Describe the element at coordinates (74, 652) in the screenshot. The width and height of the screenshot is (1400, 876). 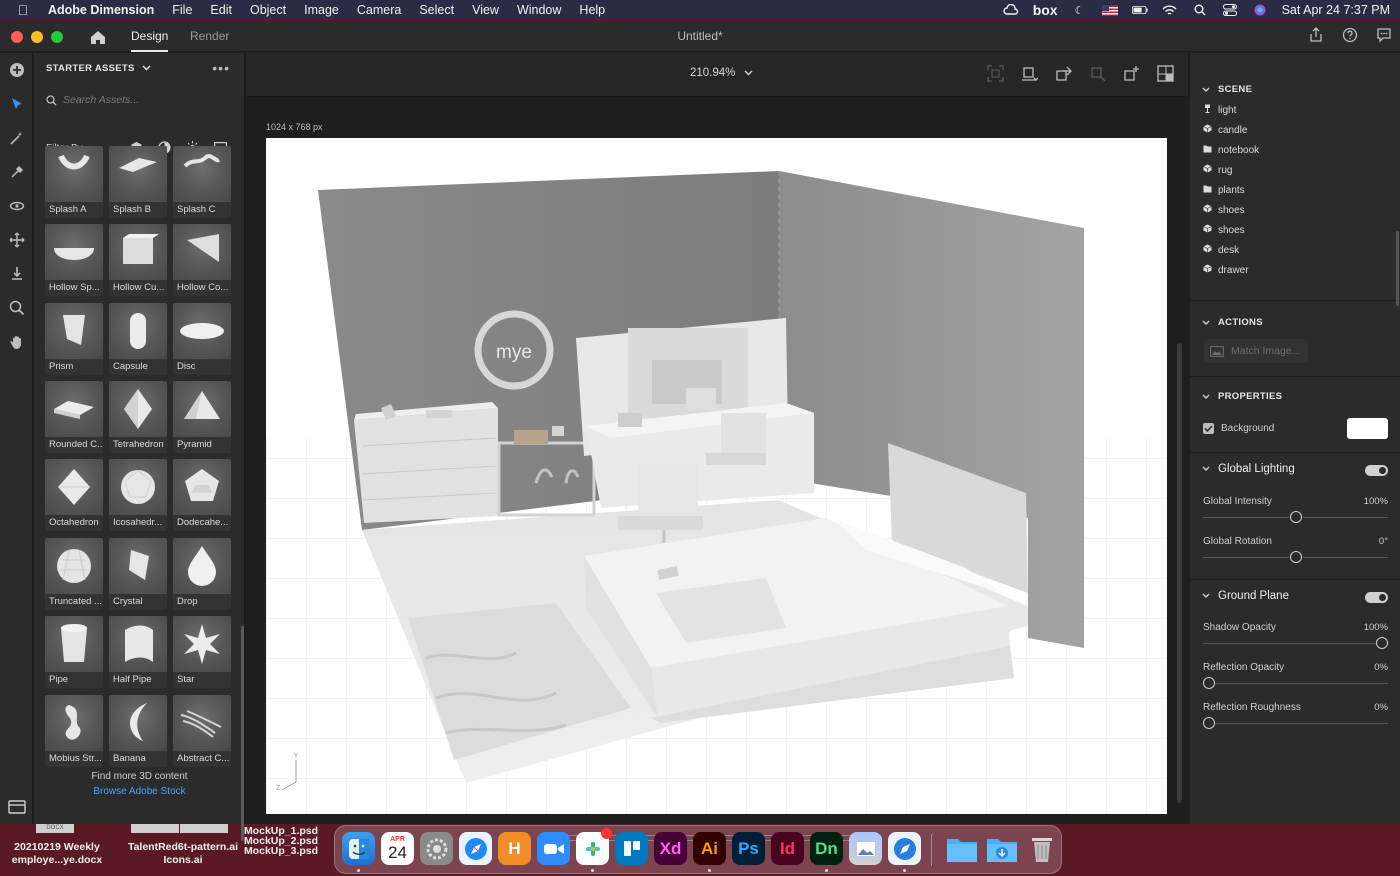
I see `asset-pipe: Pipe` at that location.